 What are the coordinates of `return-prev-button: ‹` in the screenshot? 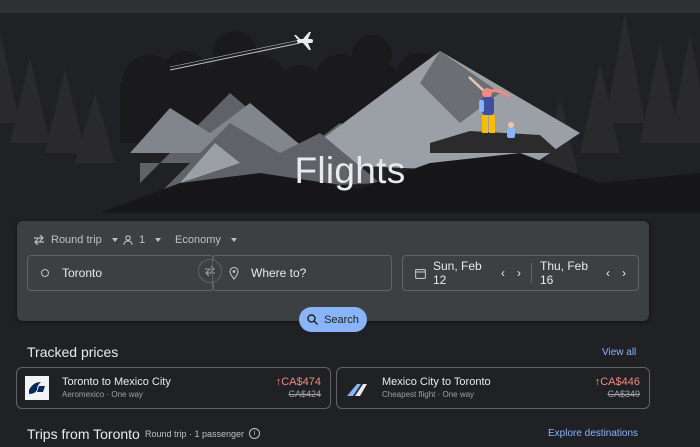 It's located at (608, 273).